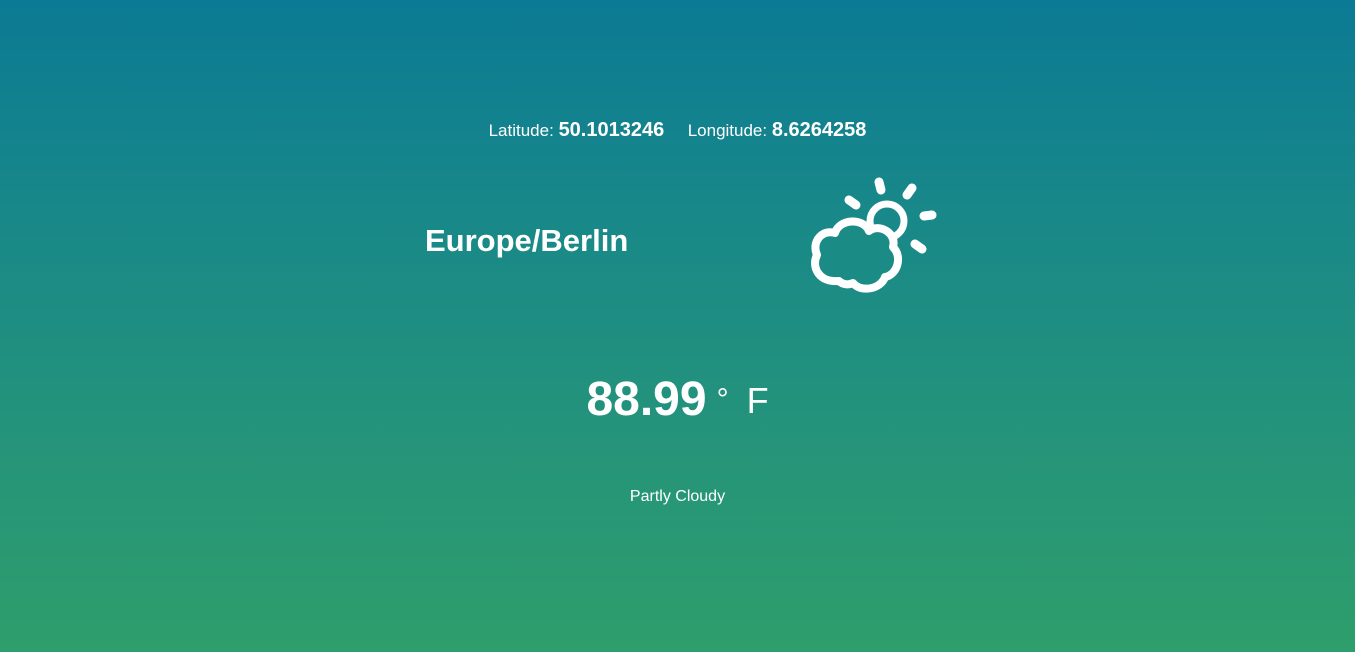 Image resolution: width=1355 pixels, height=652 pixels. What do you see at coordinates (521, 130) in the screenshot?
I see `latitude-label: Latitude:` at bounding box center [521, 130].